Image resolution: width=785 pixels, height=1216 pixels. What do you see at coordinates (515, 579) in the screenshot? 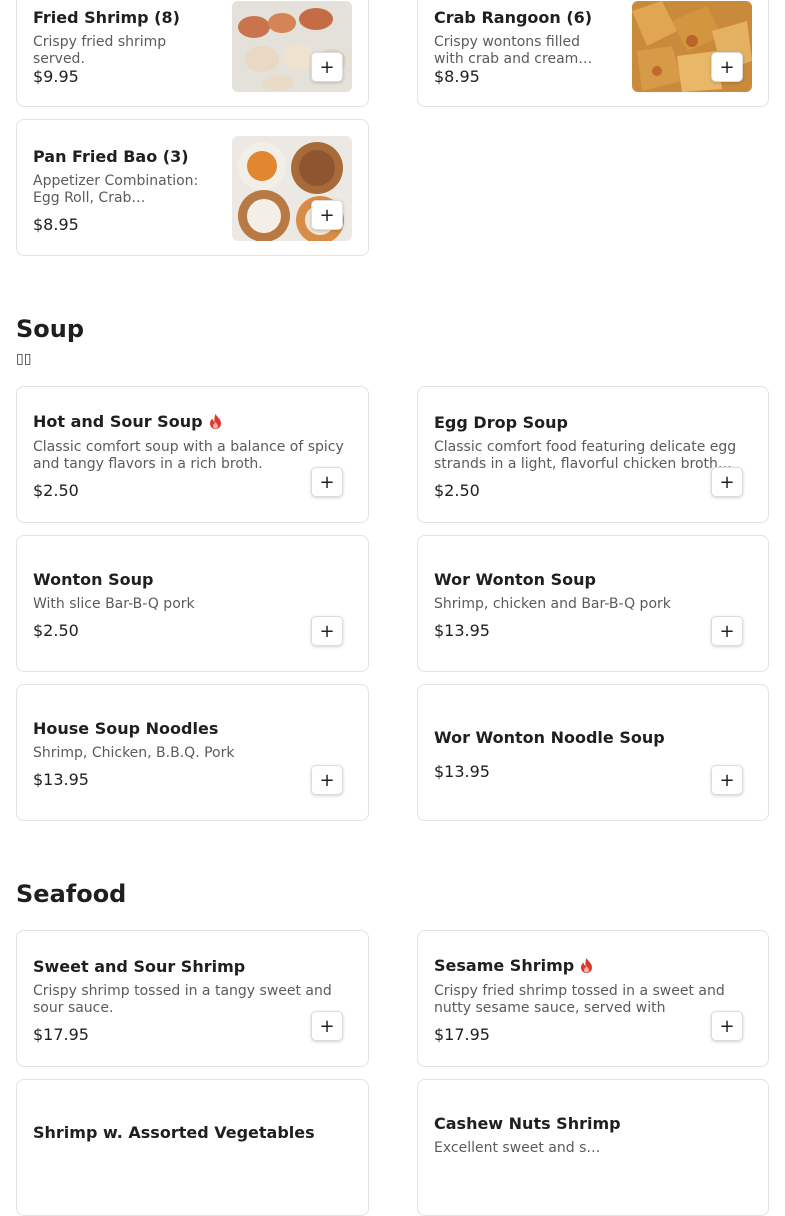
I see `item-name: Wor Wonton Soup` at bounding box center [515, 579].